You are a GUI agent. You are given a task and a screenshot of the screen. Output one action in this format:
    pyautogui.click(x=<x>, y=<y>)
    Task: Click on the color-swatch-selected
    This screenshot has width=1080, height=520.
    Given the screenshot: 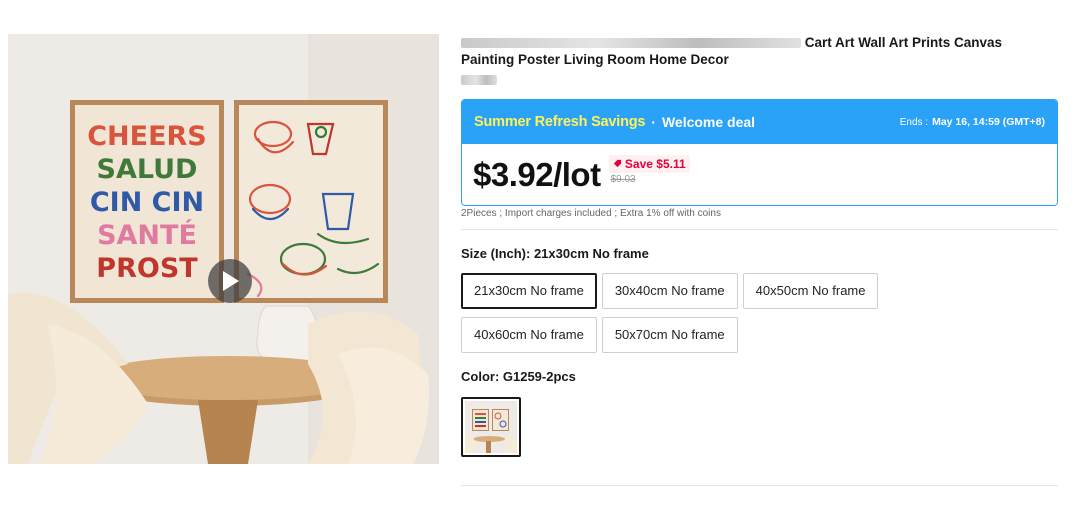 What is the action you would take?
    pyautogui.click(x=491, y=427)
    